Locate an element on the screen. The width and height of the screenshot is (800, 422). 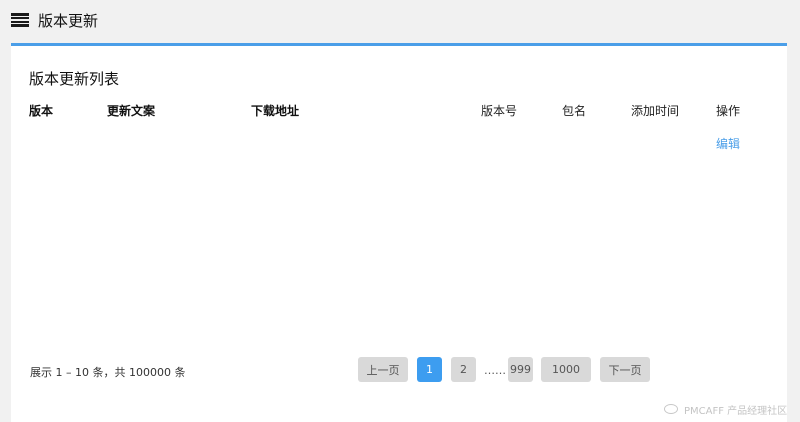
page-button-999: 999 is located at coordinates (520, 369).